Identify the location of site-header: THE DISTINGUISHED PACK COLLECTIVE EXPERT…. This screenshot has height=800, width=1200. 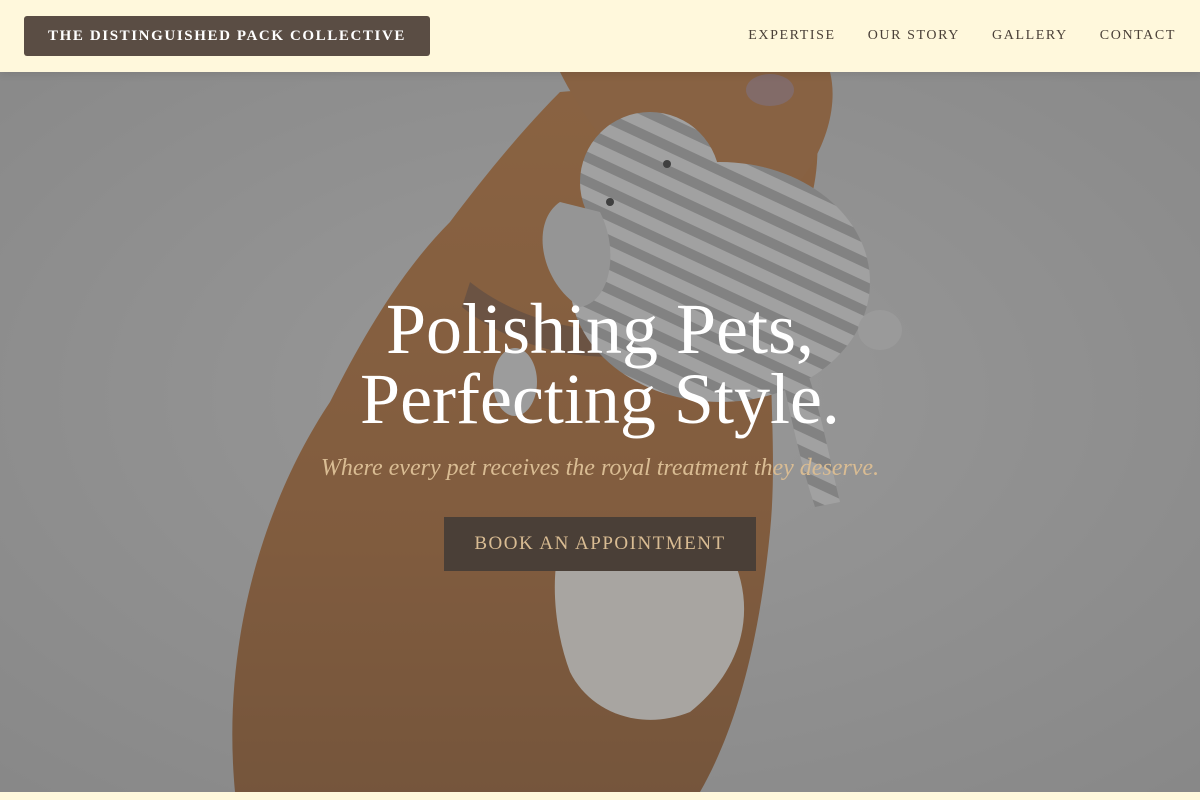
(600, 36).